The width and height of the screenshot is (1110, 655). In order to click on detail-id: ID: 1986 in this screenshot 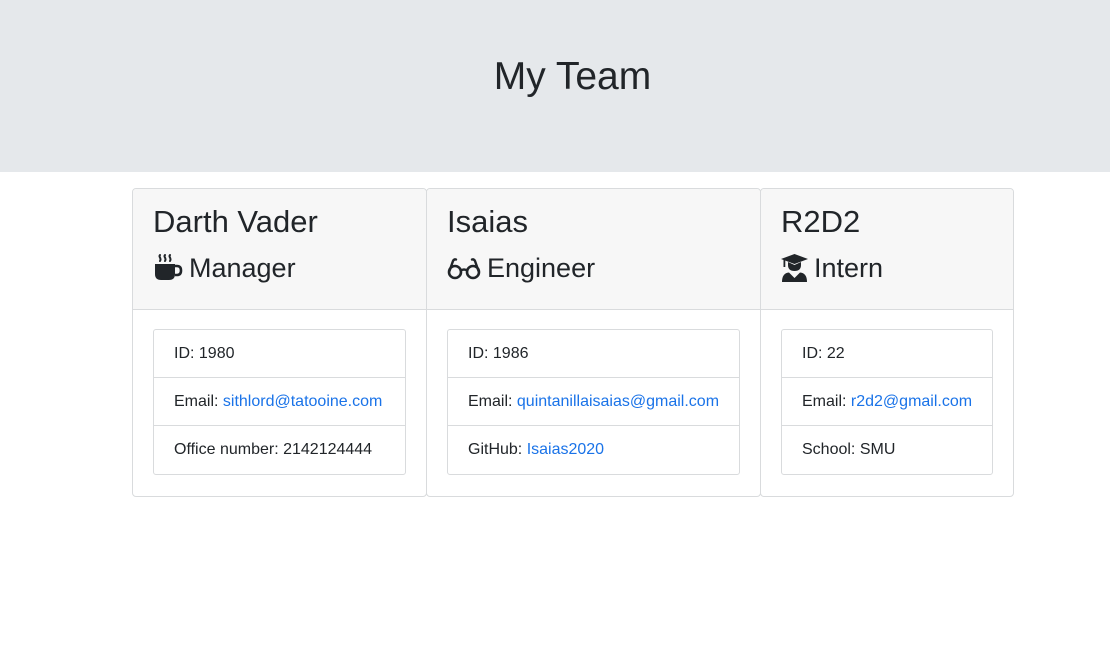, I will do `click(593, 354)`.